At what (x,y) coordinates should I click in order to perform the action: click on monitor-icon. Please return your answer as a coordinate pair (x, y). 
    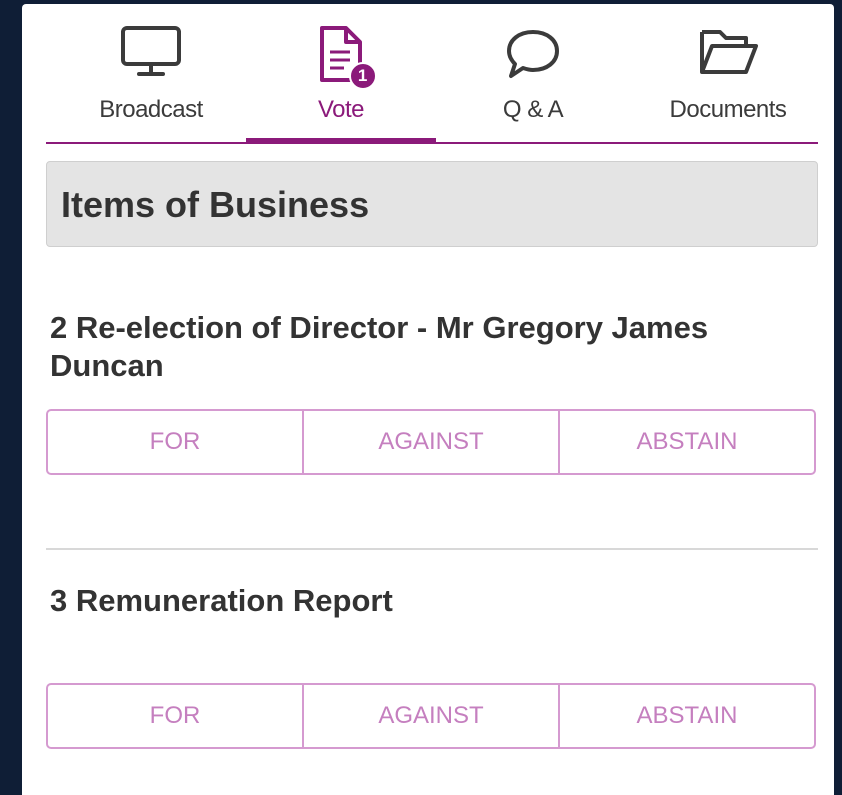
    Looking at the image, I should click on (151, 51).